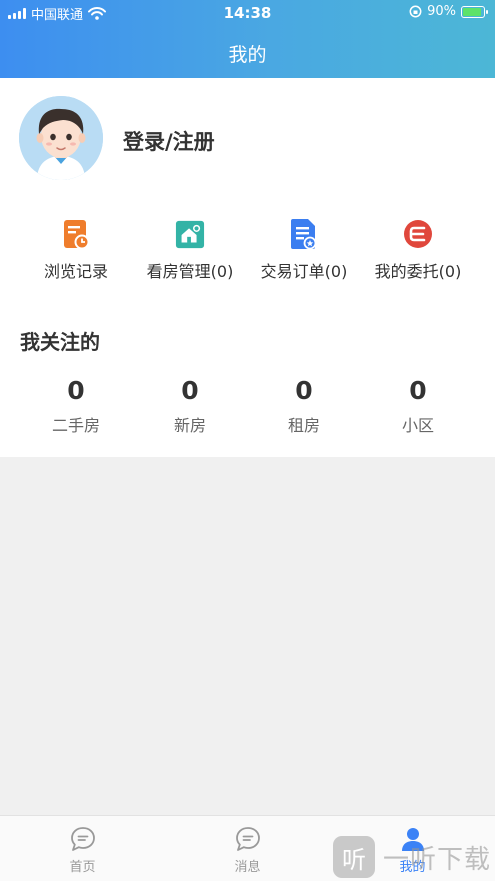 The image size is (495, 881). I want to click on order-icon, so click(304, 234).